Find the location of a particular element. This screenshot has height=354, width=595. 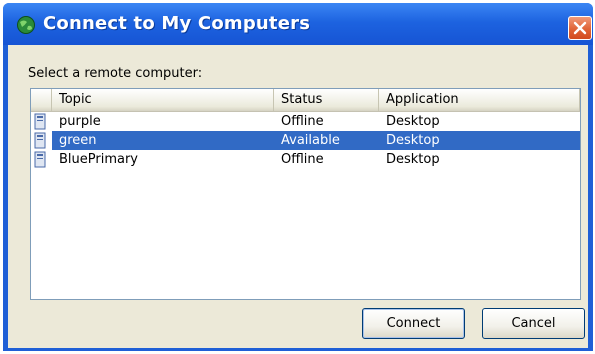

close-icon is located at coordinates (580, 28).